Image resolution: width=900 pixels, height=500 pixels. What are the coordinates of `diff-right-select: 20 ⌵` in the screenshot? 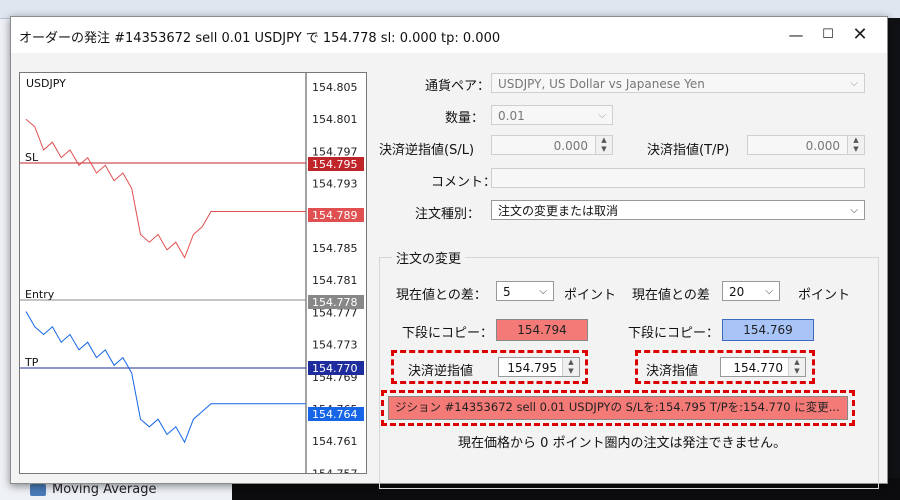 It's located at (751, 291).